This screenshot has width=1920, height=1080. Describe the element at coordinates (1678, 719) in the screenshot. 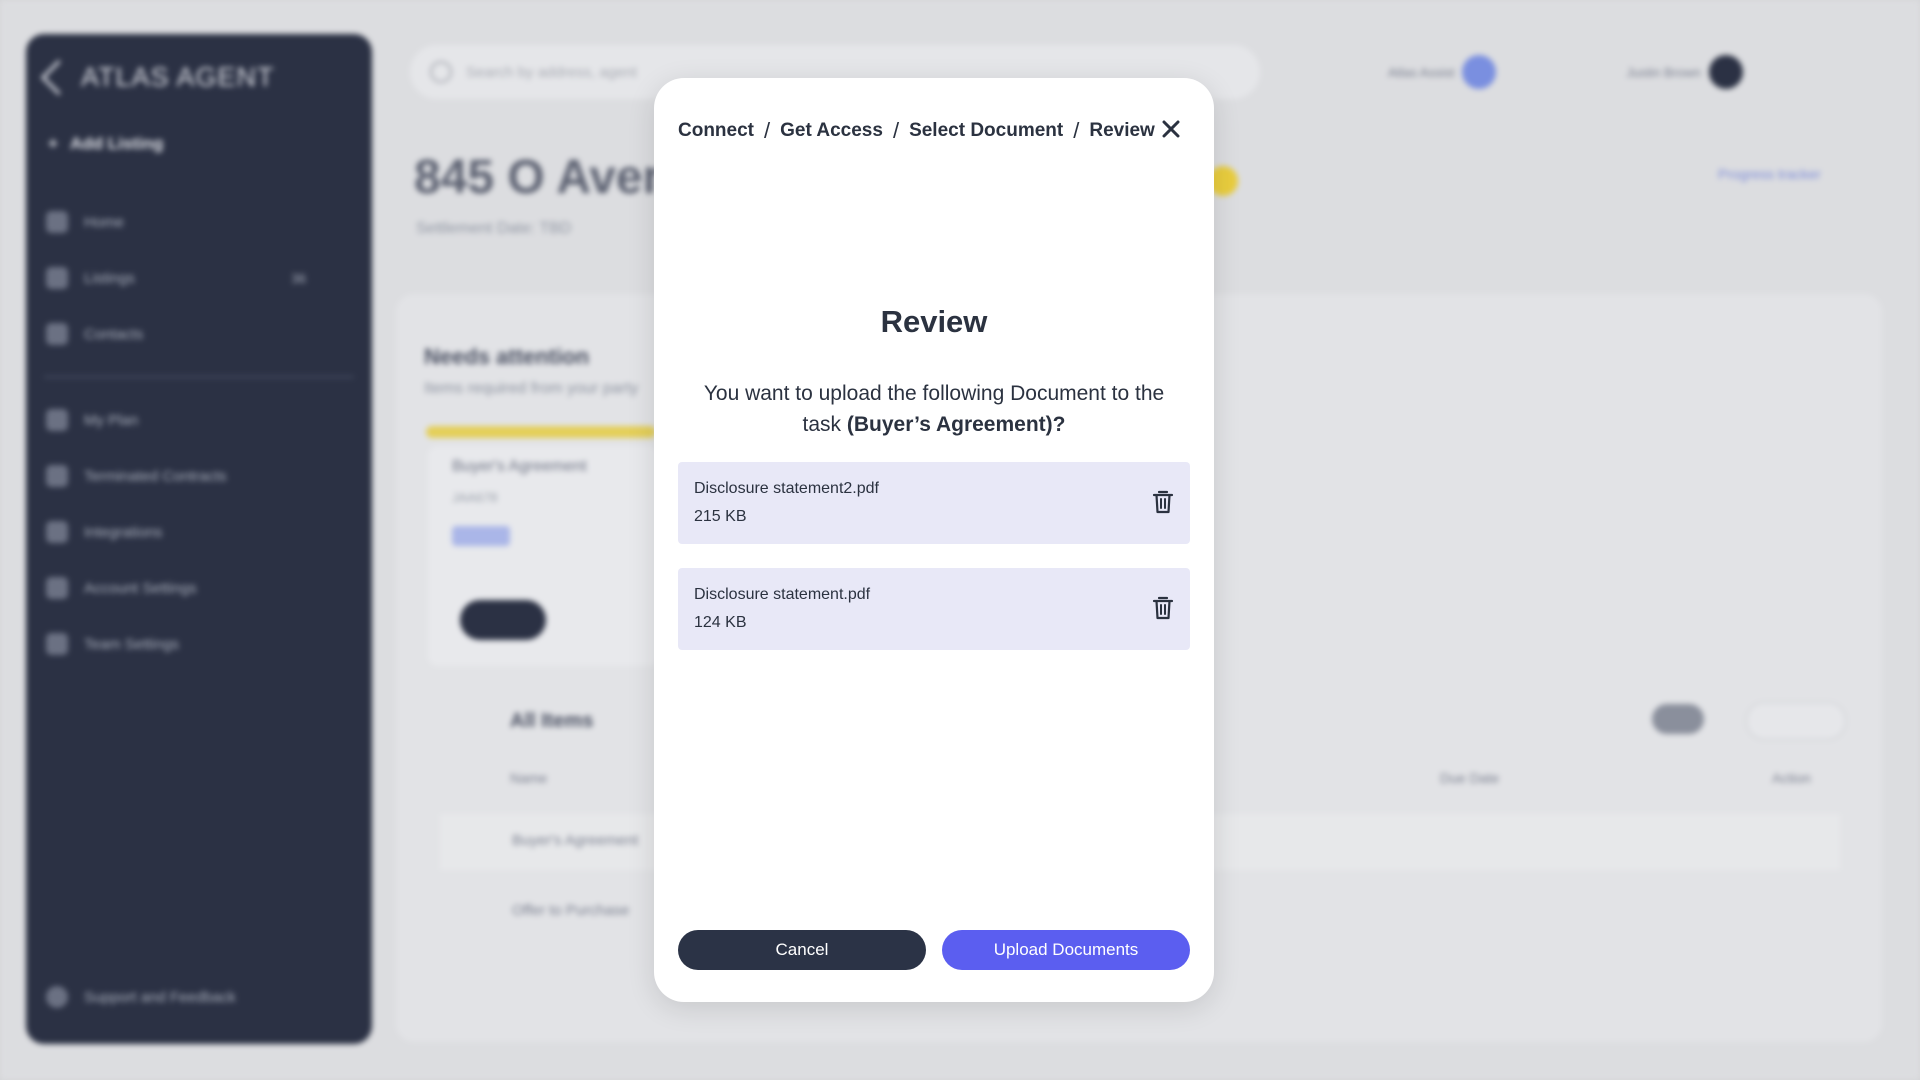

I see `view-toggle` at that location.